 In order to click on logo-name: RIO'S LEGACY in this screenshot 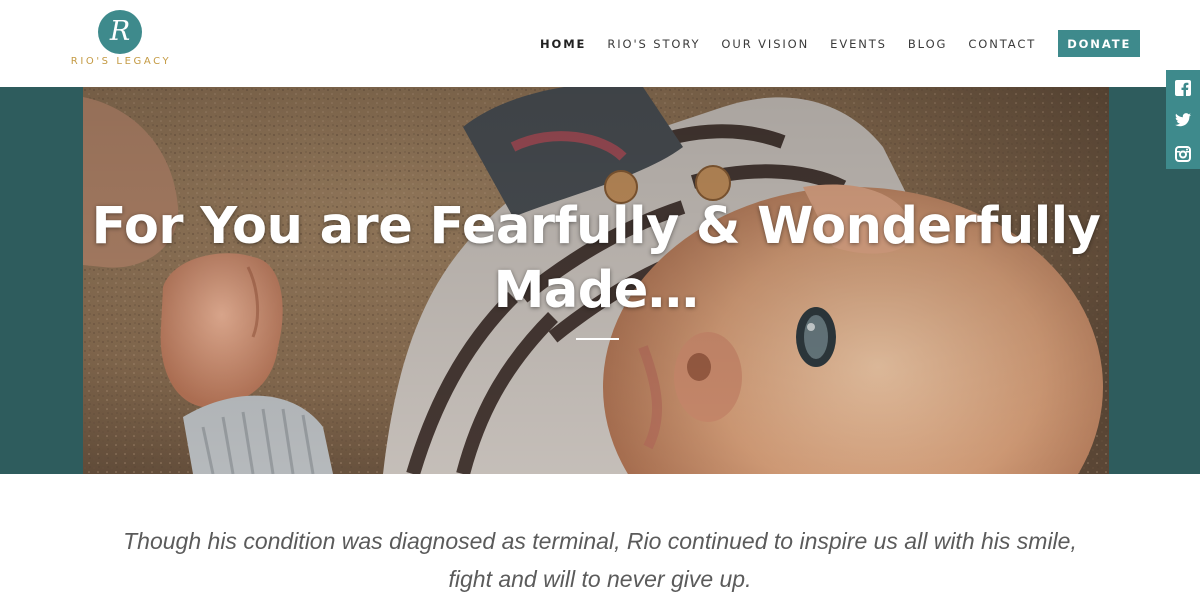, I will do `click(121, 61)`.